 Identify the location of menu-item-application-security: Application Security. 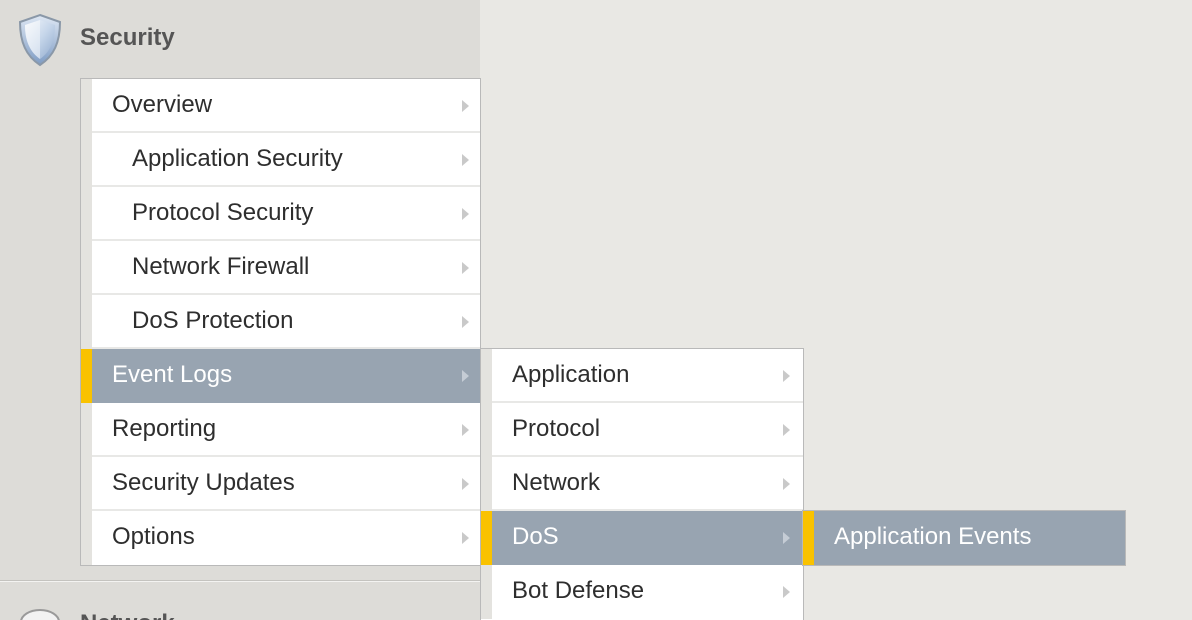
(280, 160).